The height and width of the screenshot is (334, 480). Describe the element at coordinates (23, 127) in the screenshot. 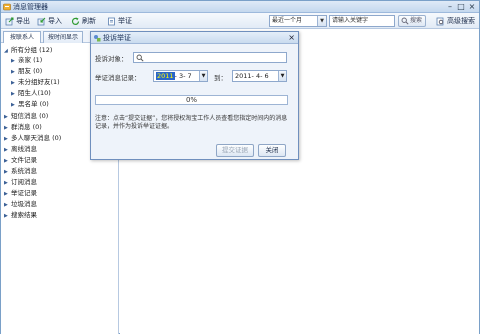

I see `tree-item-section: ▶ 群消息 (0)` at that location.